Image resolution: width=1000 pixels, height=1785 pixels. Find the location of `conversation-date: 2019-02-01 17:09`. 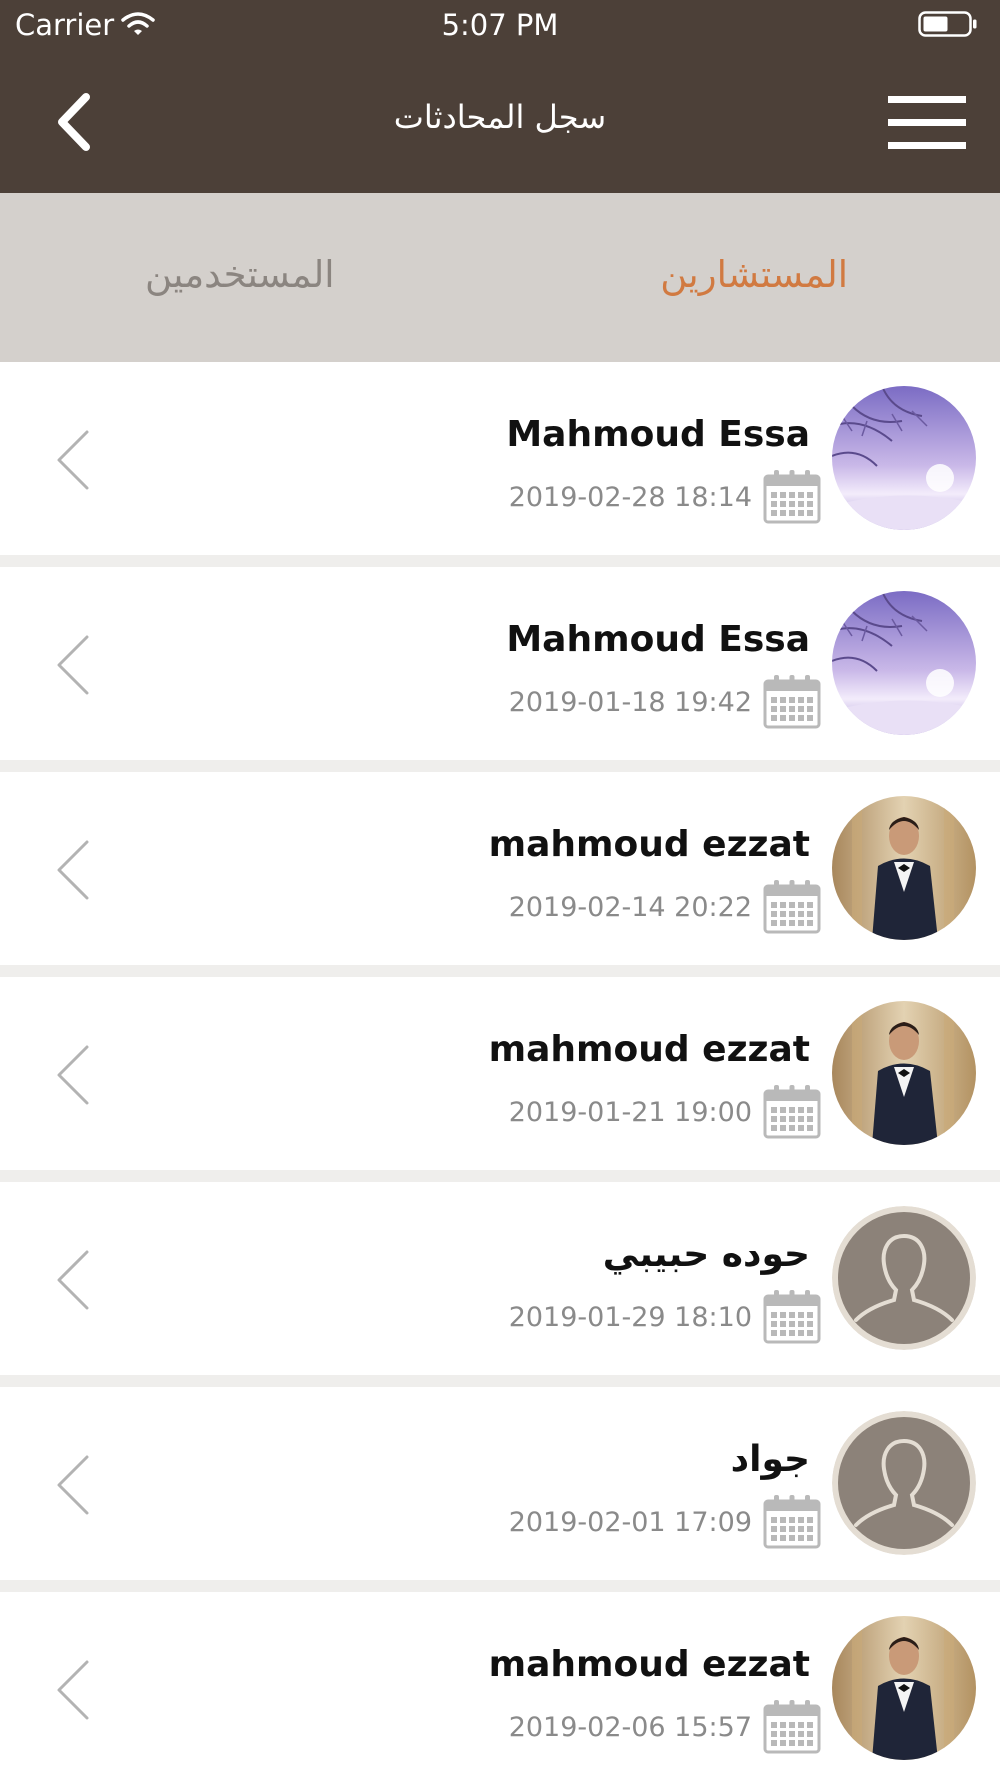

conversation-date: 2019-02-01 17:09 is located at coordinates (630, 1522).